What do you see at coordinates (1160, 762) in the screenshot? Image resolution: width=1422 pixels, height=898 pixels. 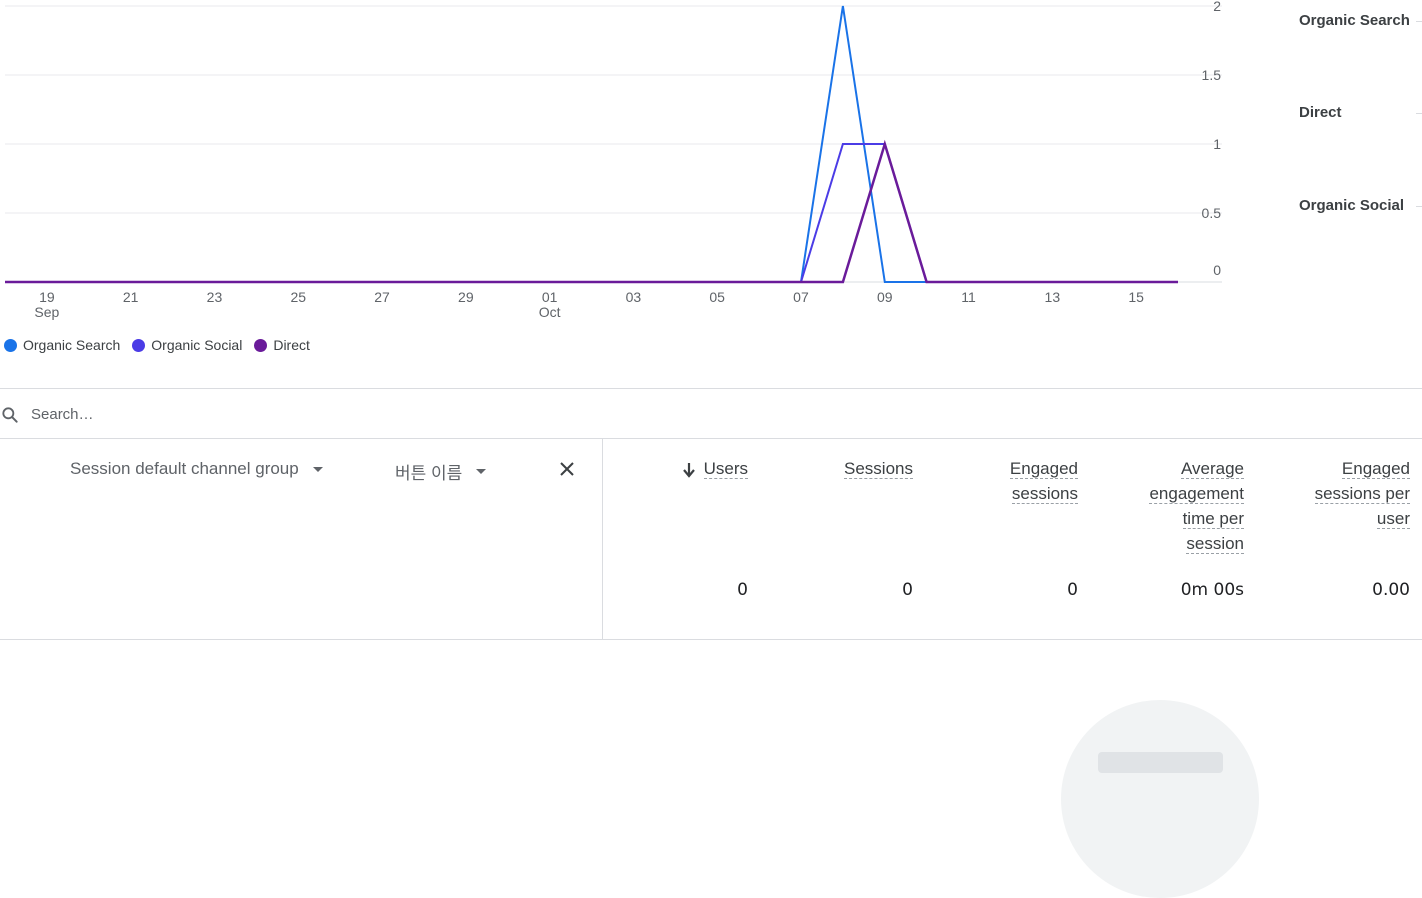 I see `empty-state-bar` at bounding box center [1160, 762].